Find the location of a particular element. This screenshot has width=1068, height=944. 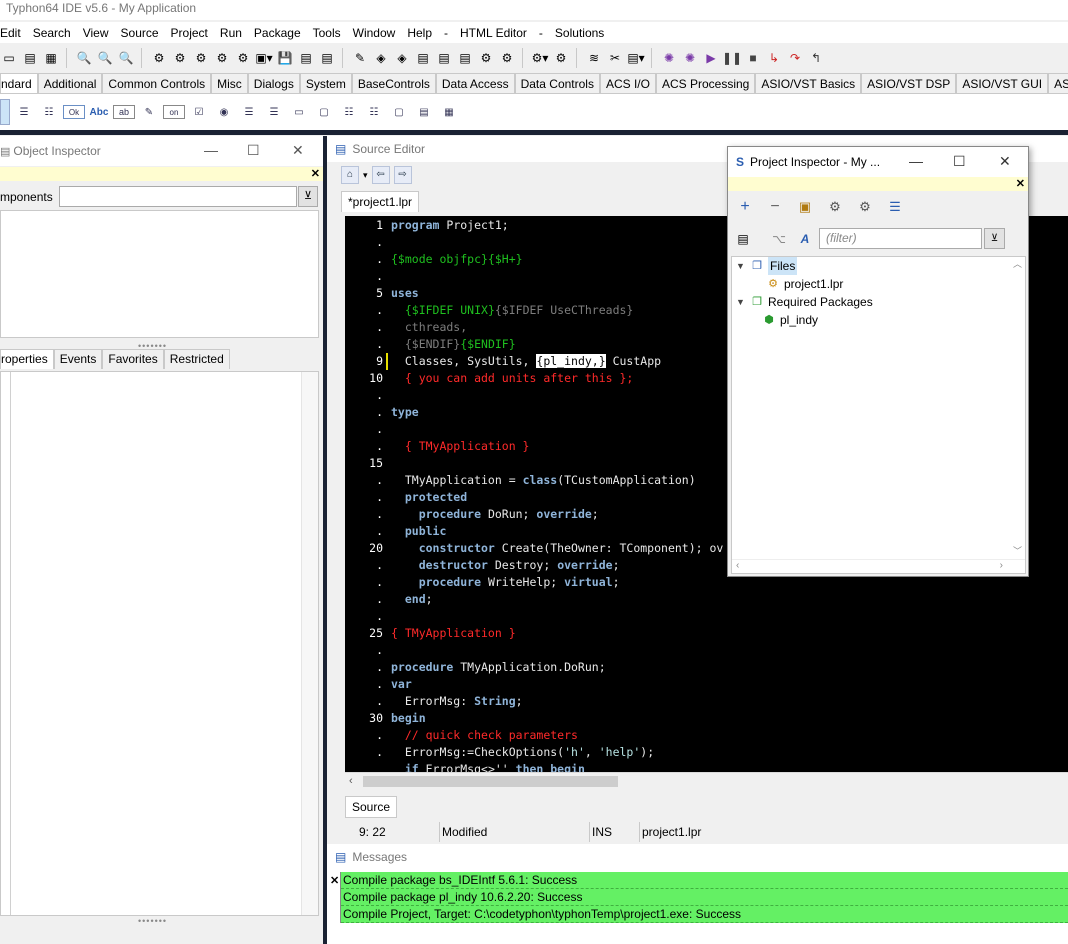

menu-package: Package is located at coordinates (277, 33).